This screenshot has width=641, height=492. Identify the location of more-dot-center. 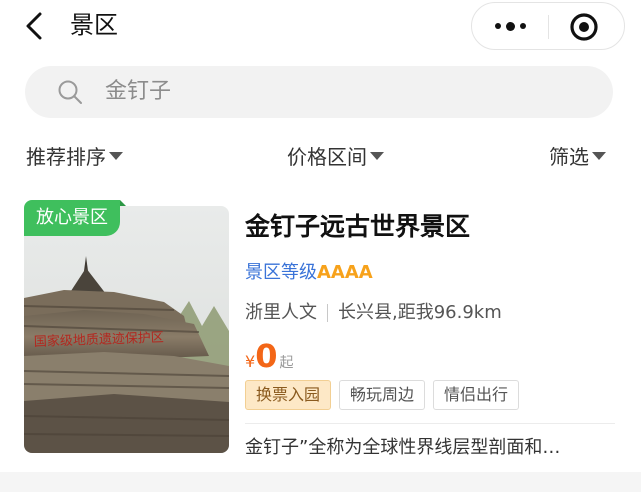
(510, 26).